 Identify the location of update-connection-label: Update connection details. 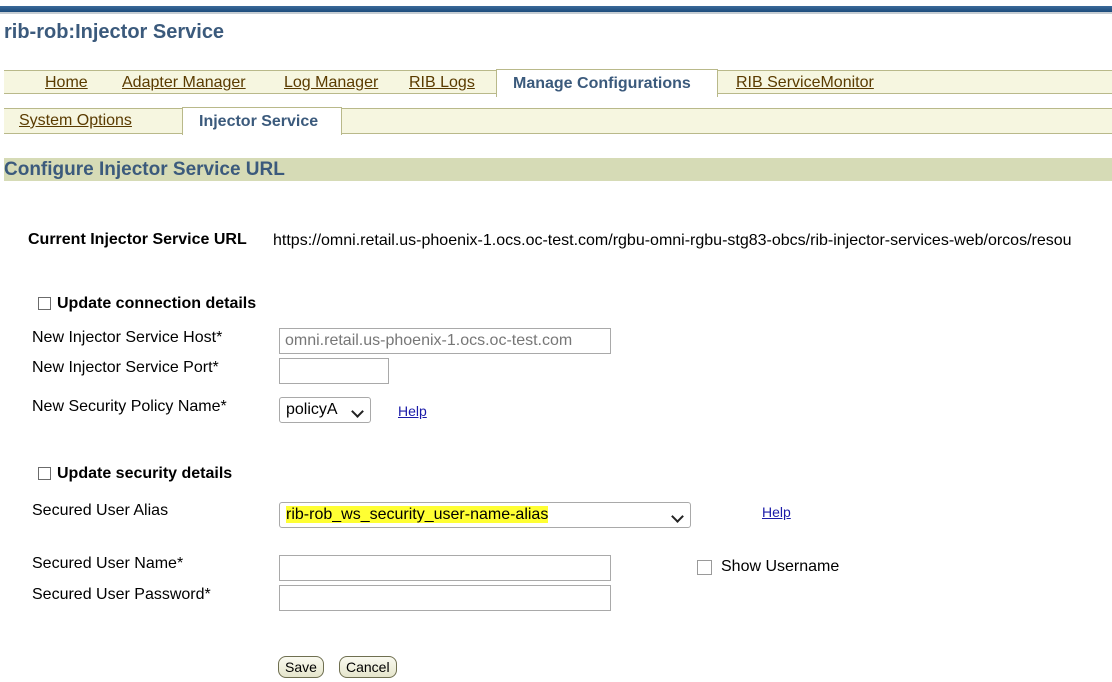
(157, 303).